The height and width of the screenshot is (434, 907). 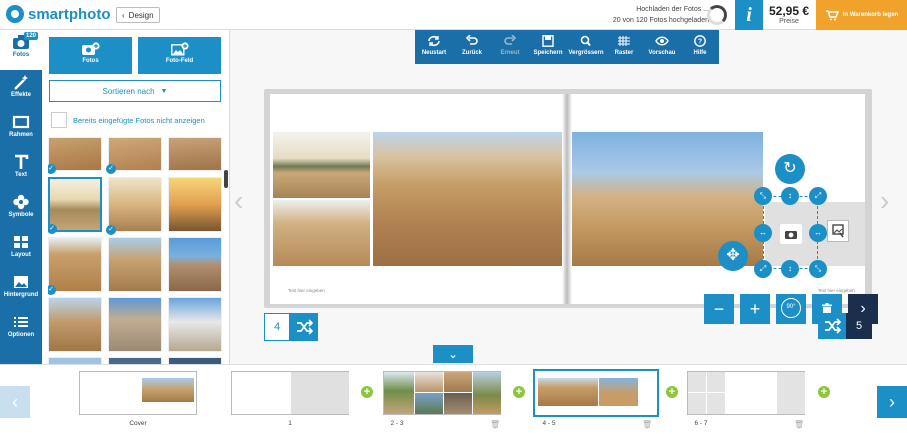 I want to click on sort-dropdown: Sortieren nach ▼, so click(x=135, y=91).